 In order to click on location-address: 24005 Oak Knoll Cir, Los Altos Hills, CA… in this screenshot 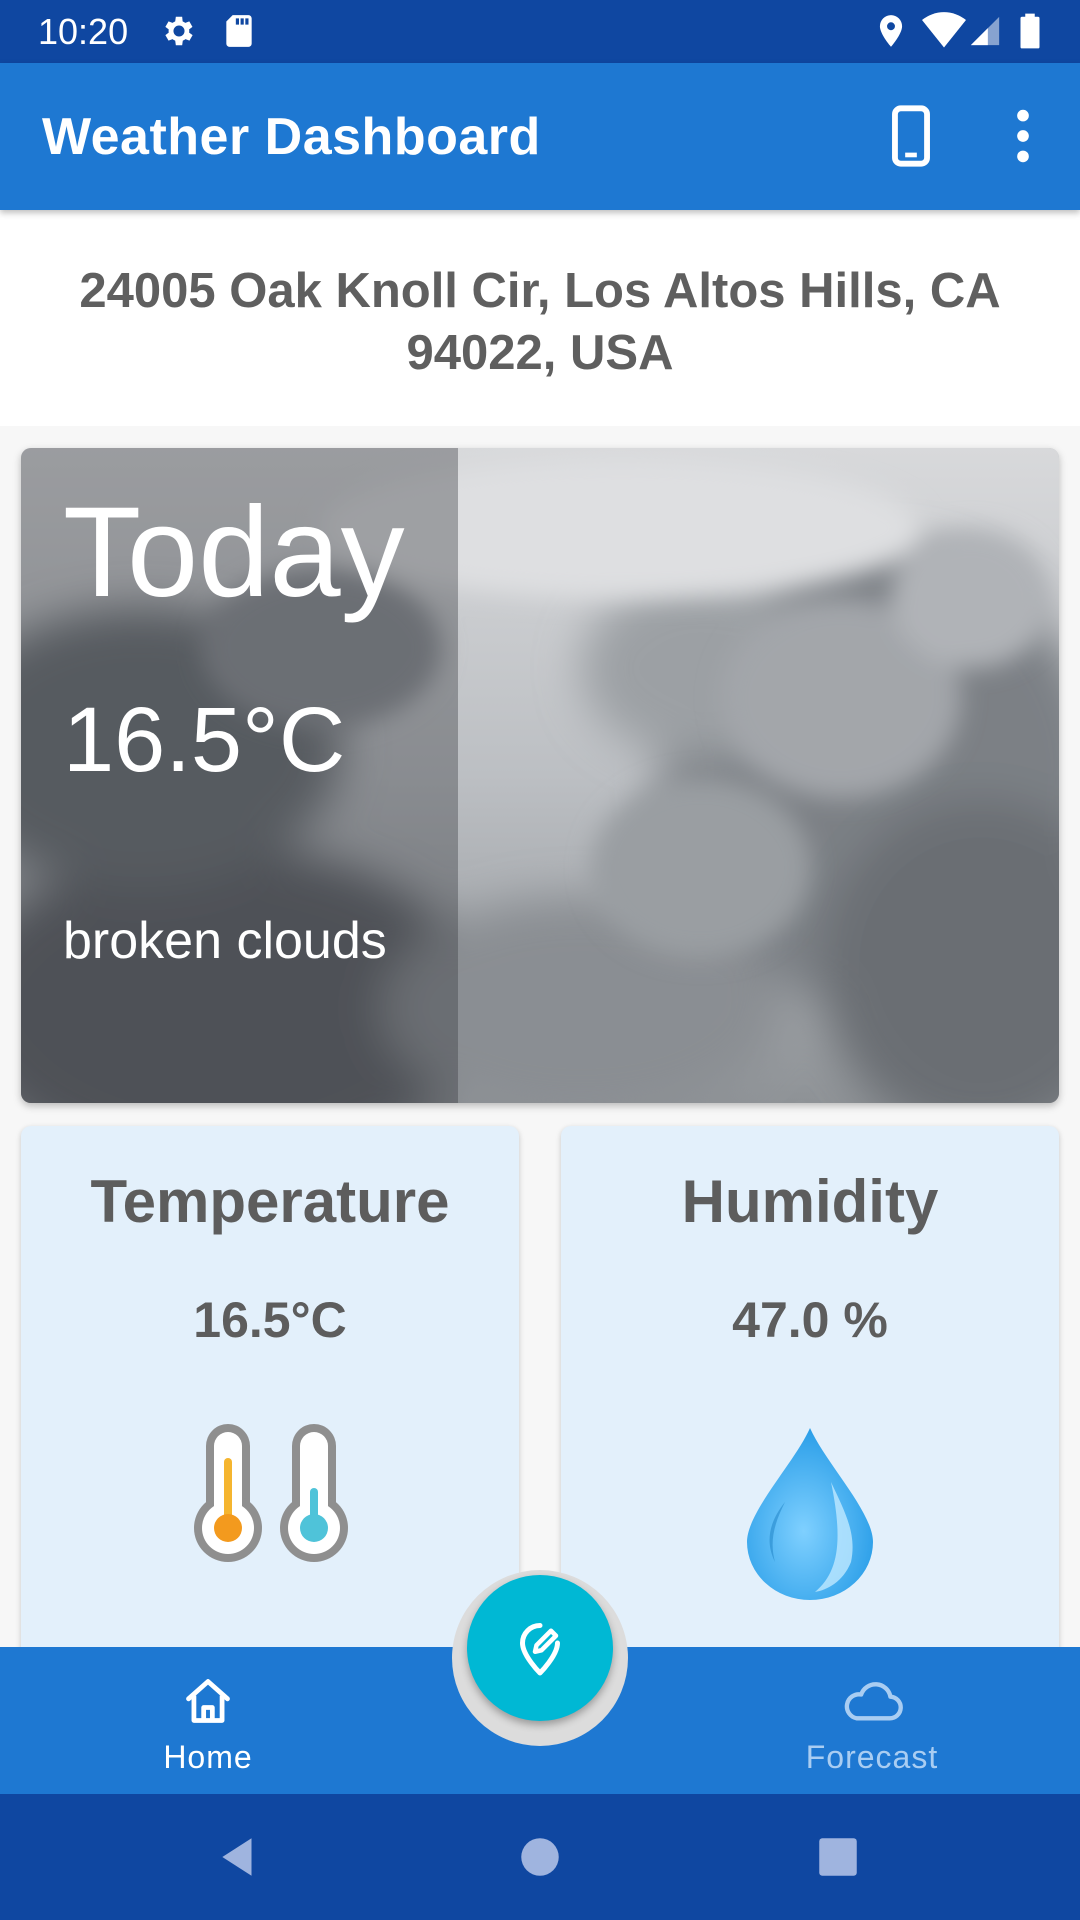, I will do `click(540, 322)`.